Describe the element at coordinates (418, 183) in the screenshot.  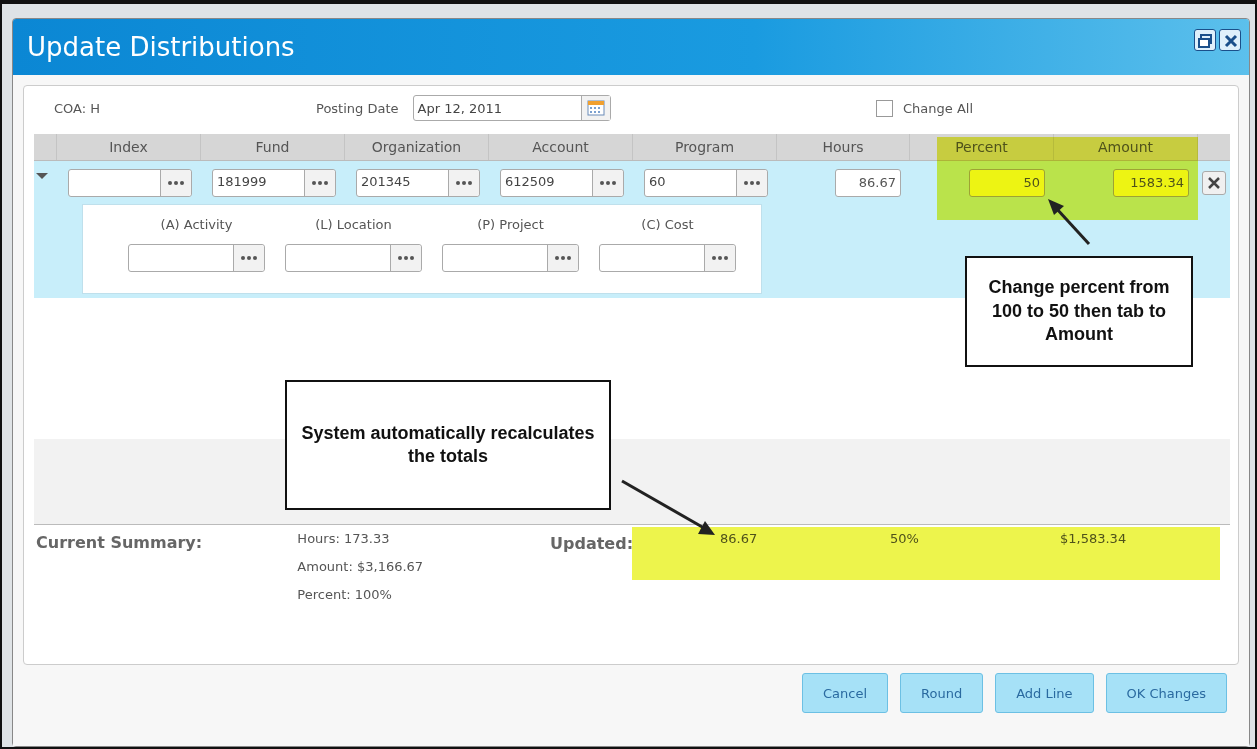
I see `lookup-field: 201345` at that location.